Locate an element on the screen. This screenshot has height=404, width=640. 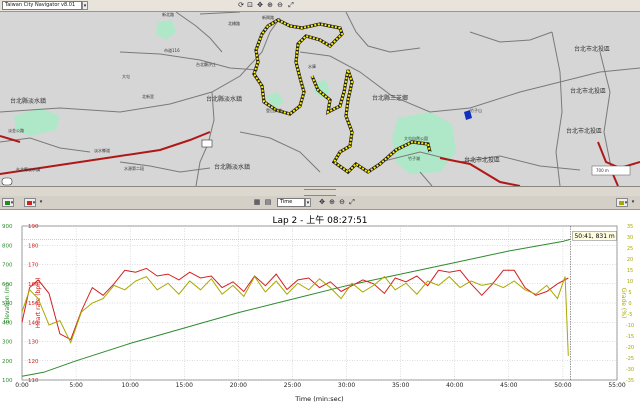
heart-rate-tick-label: 170 is located at coordinates (33, 266).